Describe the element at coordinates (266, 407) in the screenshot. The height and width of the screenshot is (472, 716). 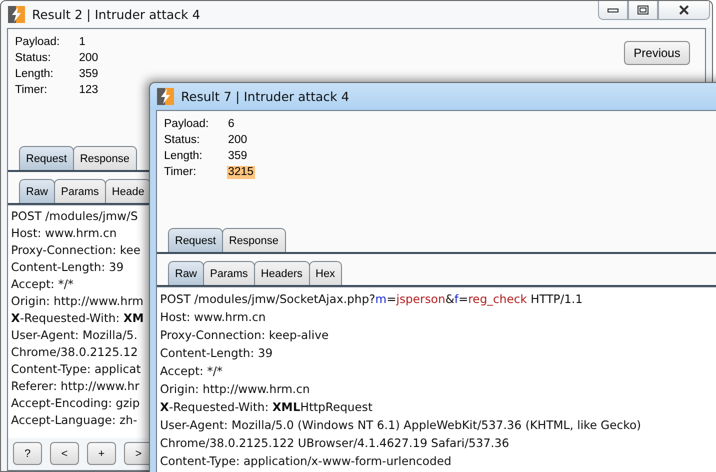
I see `request-line: X-Requested-With: XMLHttpRequest` at that location.